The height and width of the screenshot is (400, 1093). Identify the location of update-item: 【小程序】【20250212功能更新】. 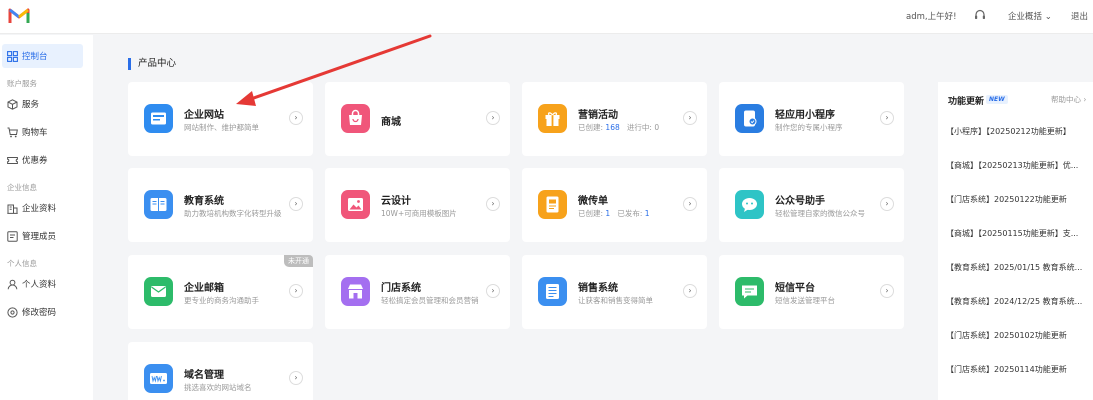
(1018, 131).